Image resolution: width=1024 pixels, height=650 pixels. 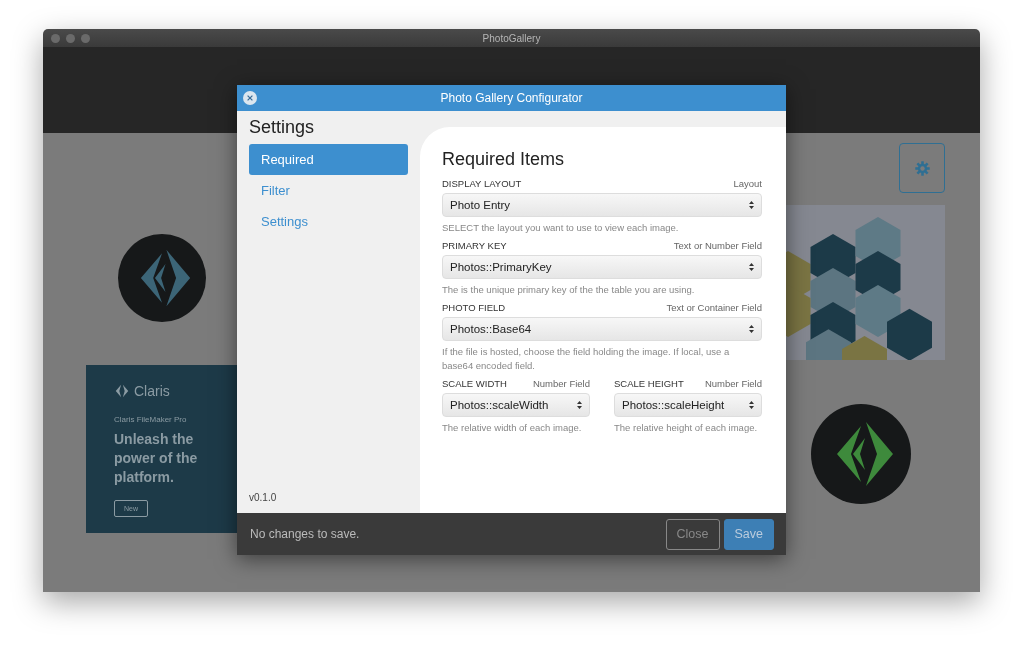 What do you see at coordinates (692, 534) in the screenshot?
I see `close-button: Close` at bounding box center [692, 534].